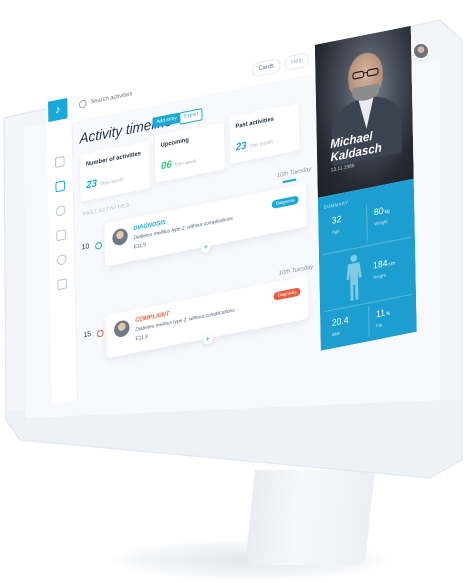 The height and width of the screenshot is (583, 469). I want to click on logo-icon: ♪, so click(58, 110).